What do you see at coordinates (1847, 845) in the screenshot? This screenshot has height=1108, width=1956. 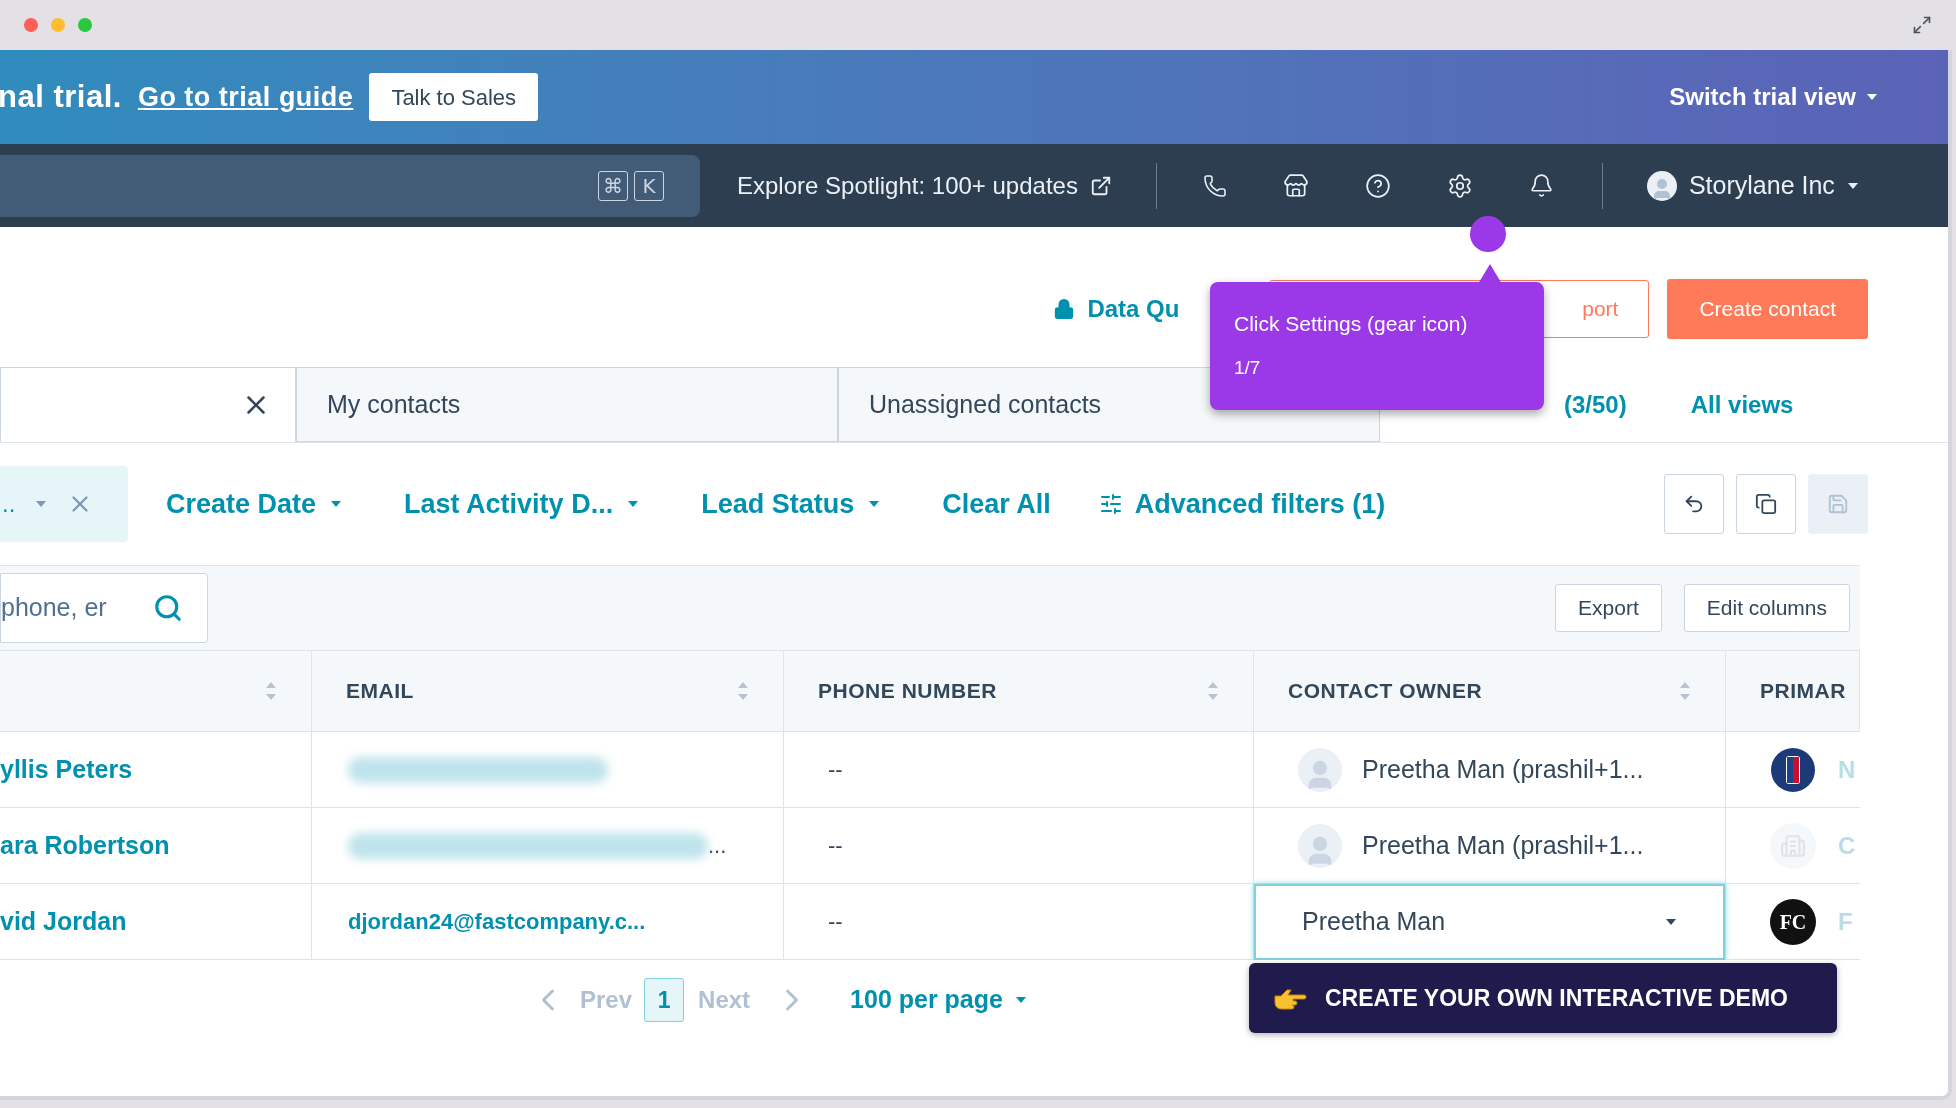 I see `company-initial: C` at bounding box center [1847, 845].